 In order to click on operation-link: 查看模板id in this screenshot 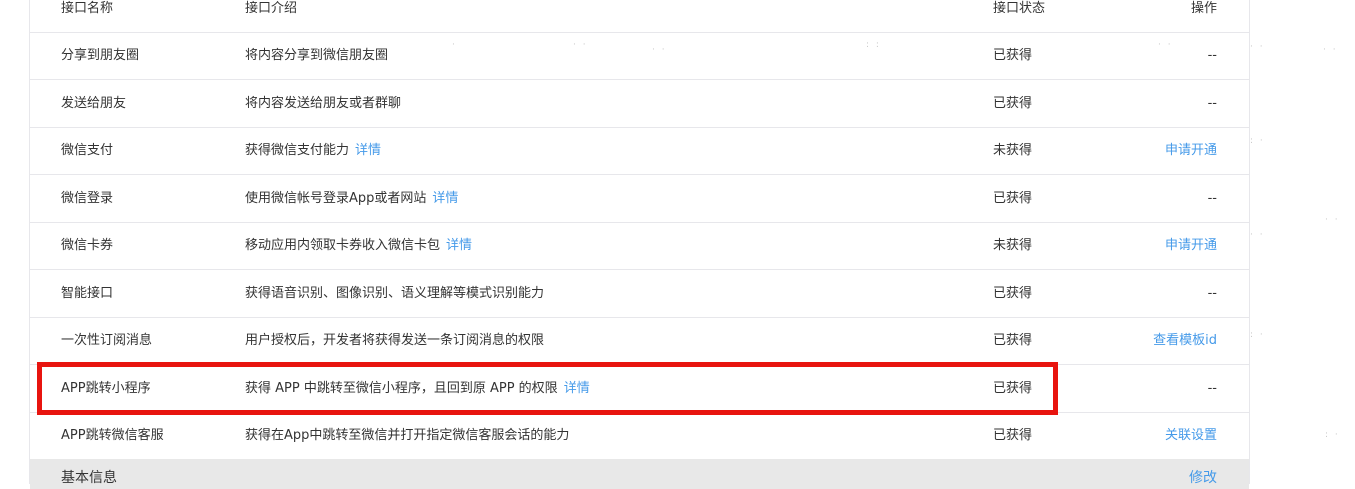, I will do `click(1185, 340)`.